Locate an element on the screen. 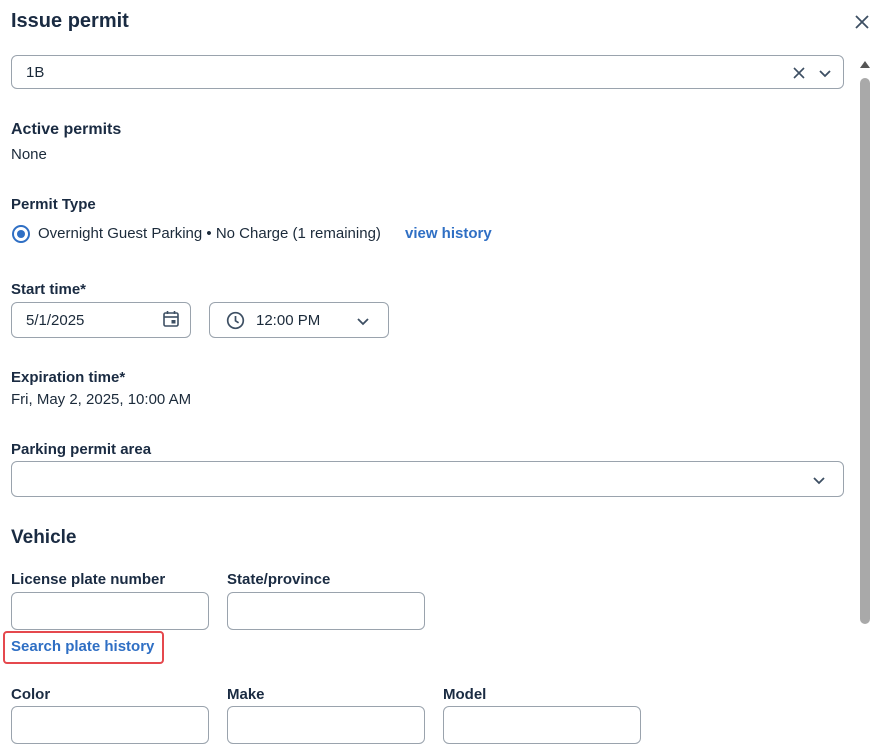  start-time-select: 12:00 PM is located at coordinates (299, 320).